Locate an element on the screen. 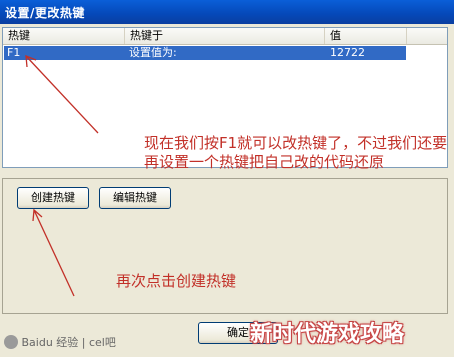 The height and width of the screenshot is (357, 454). paw-icon is located at coordinates (11, 342).